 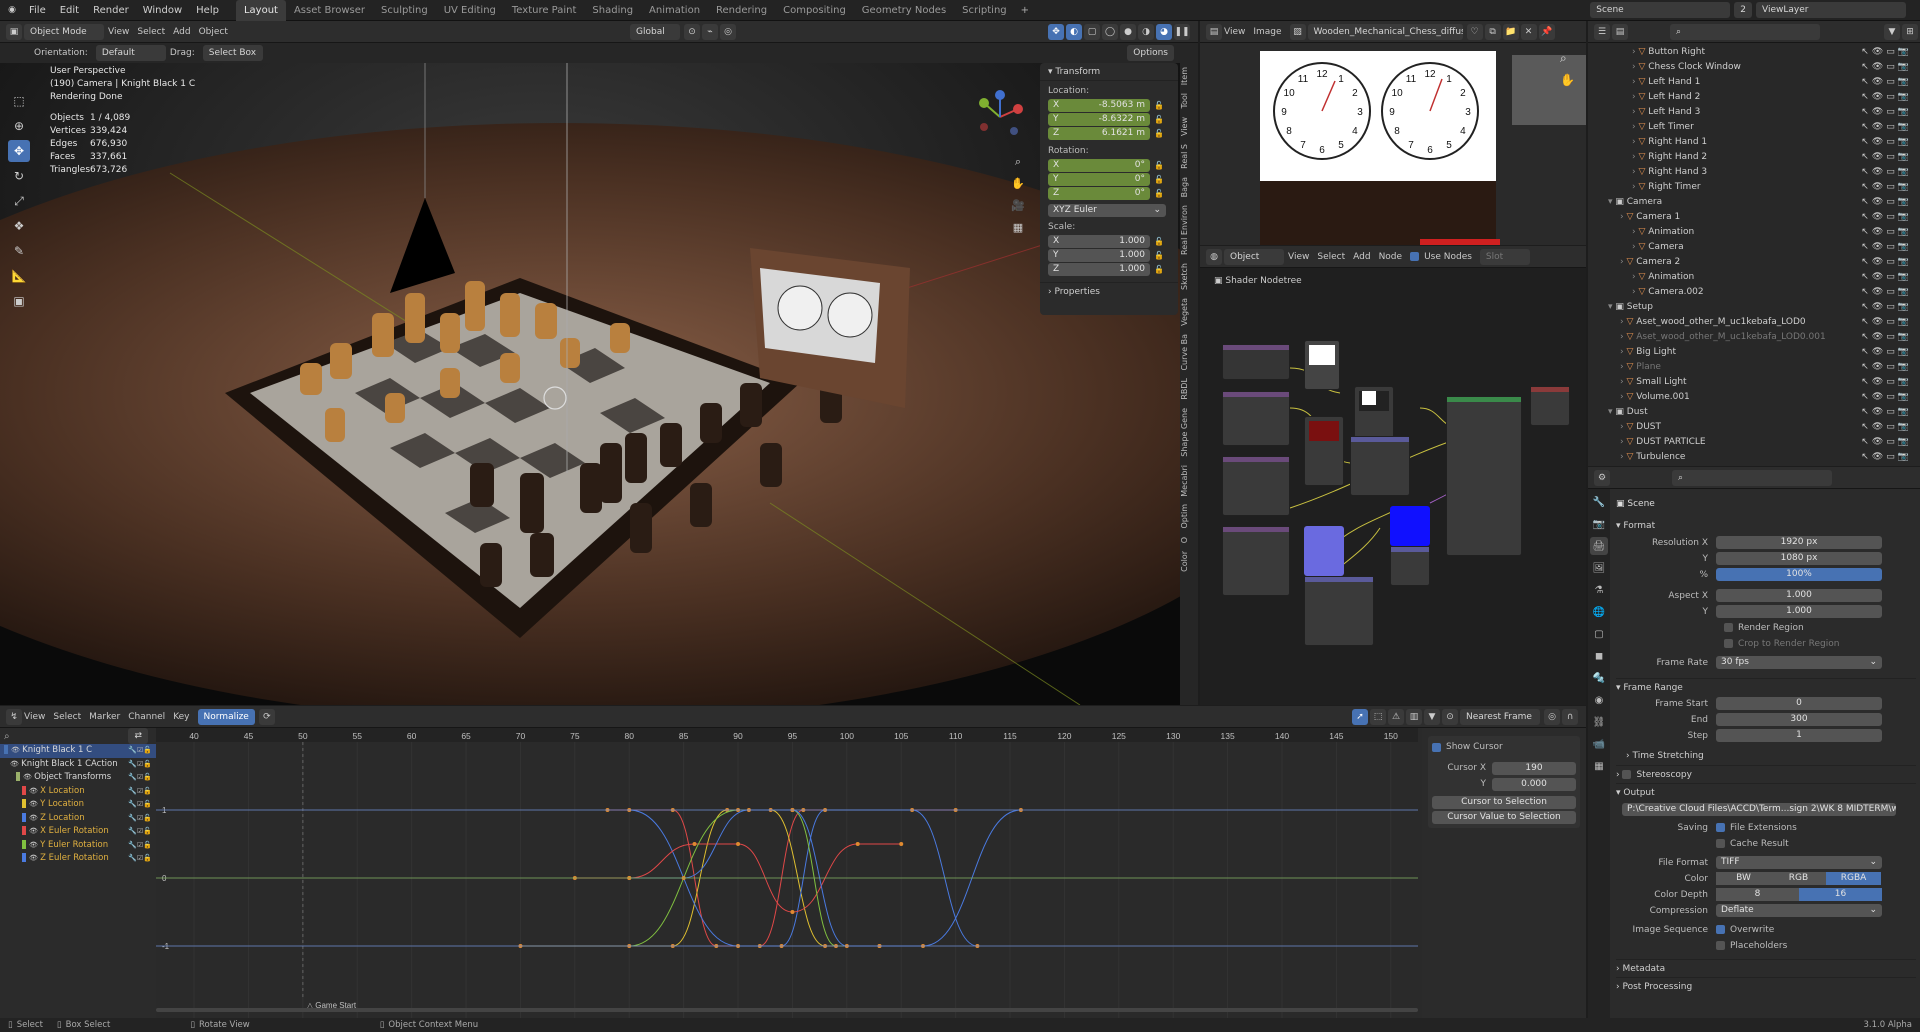 What do you see at coordinates (1599, 722) in the screenshot?
I see `constraints-tab-icon: ⛓` at bounding box center [1599, 722].